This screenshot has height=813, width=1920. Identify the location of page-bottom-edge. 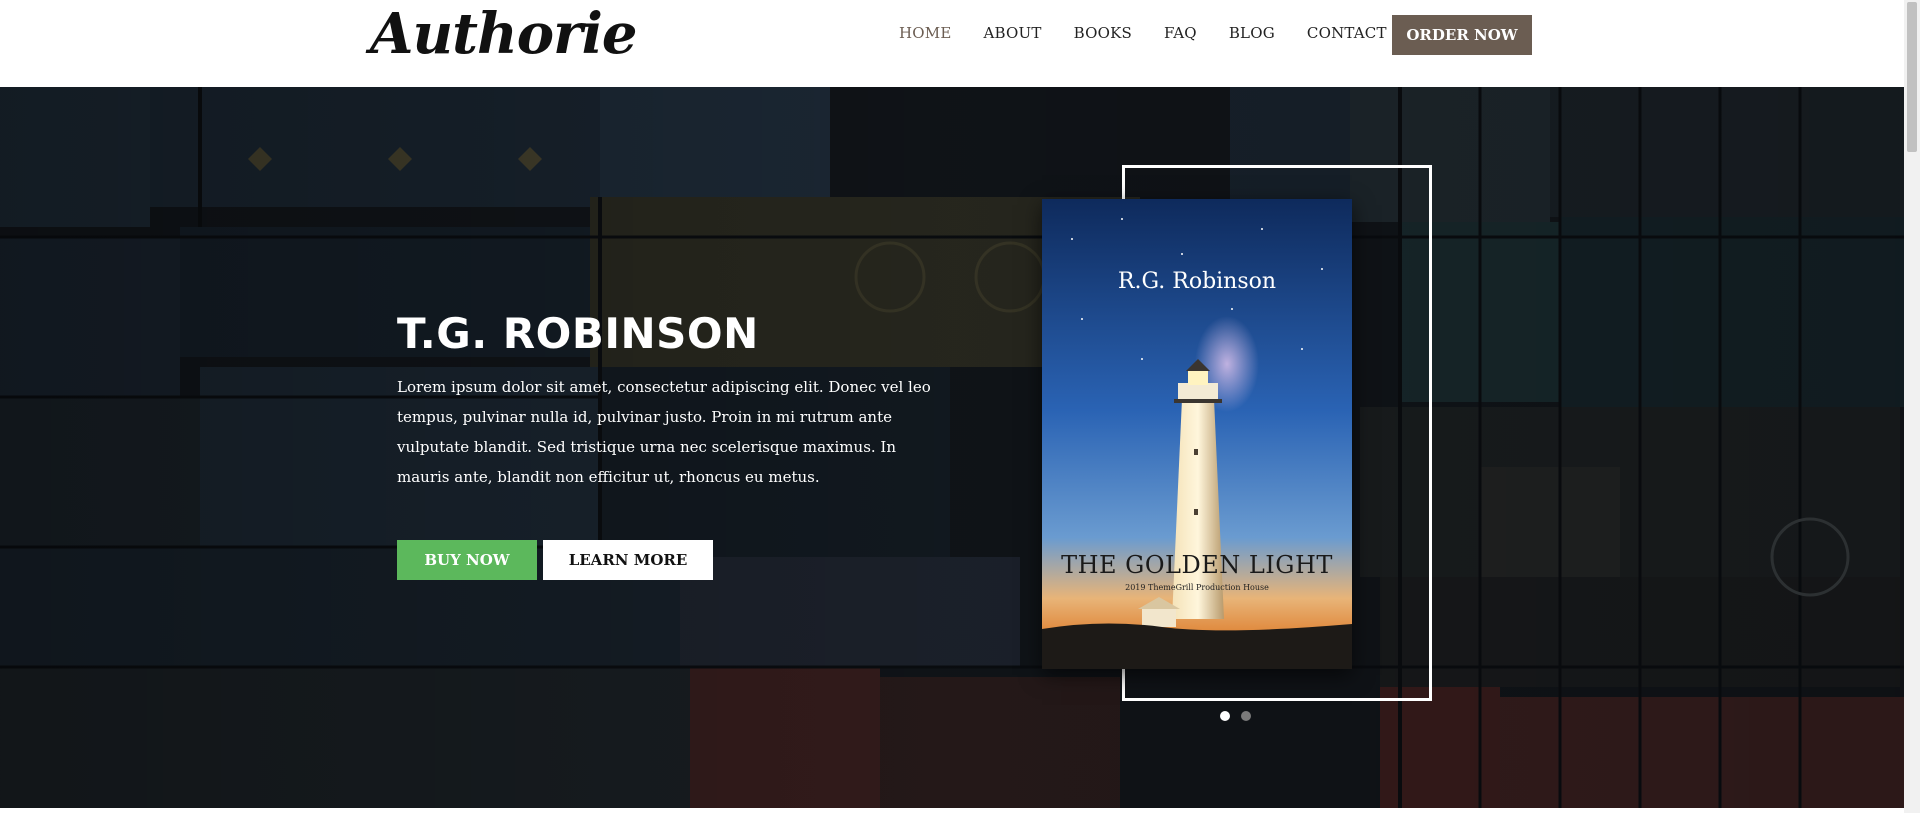
(952, 810).